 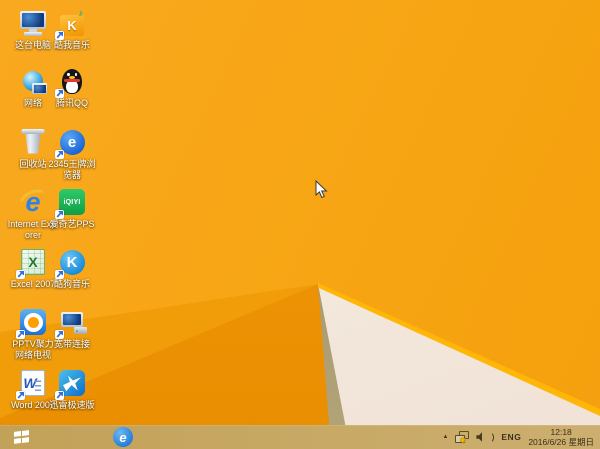 I want to click on kugou-music-icon: K, so click(x=71, y=263).